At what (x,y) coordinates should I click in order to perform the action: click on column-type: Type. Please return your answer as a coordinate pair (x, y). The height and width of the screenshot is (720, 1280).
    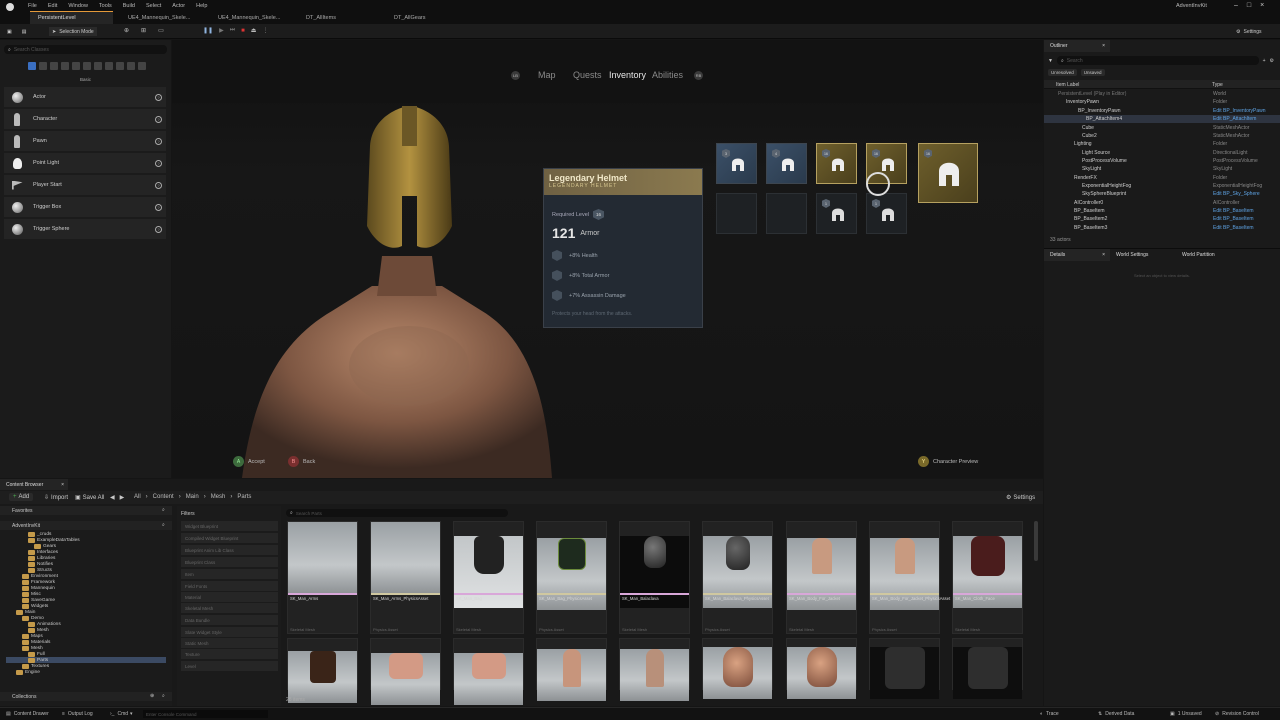
    Looking at the image, I should click on (1217, 85).